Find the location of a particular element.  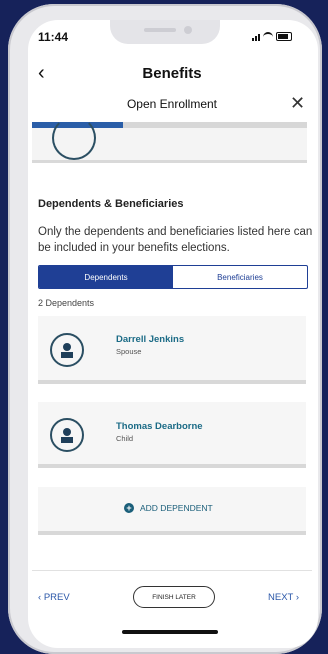

dependent-relationship: Child is located at coordinates (125, 438).